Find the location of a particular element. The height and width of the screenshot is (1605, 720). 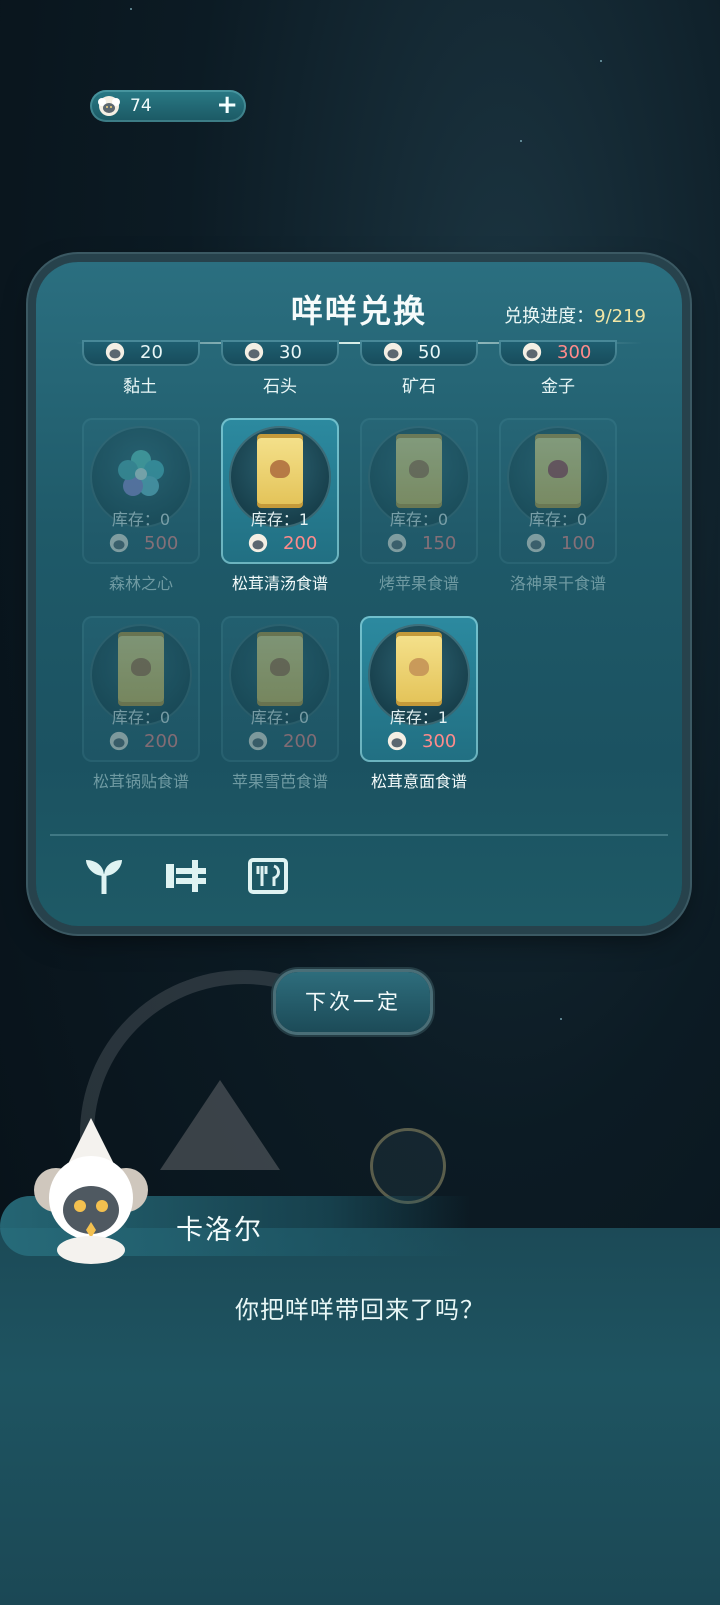

price-item-name: 黏土 is located at coordinates (140, 387).